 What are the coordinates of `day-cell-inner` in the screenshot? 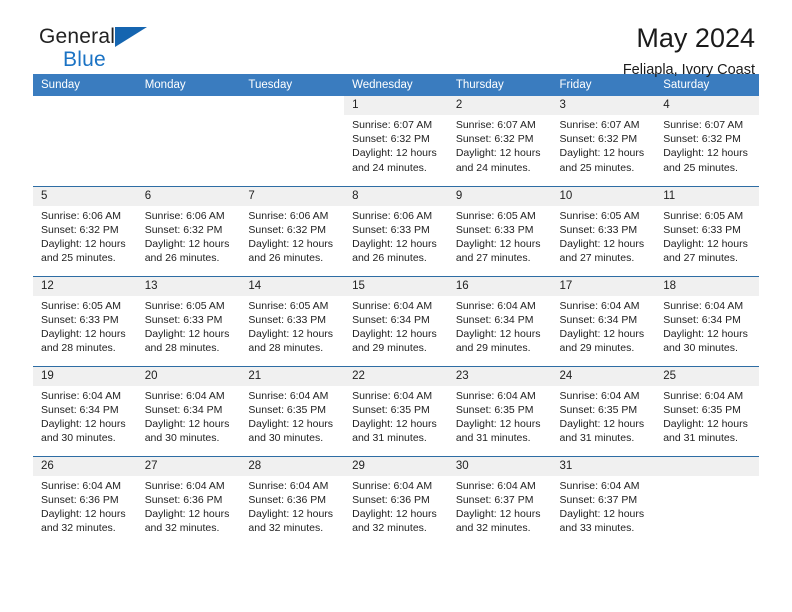 It's located at (292, 141).